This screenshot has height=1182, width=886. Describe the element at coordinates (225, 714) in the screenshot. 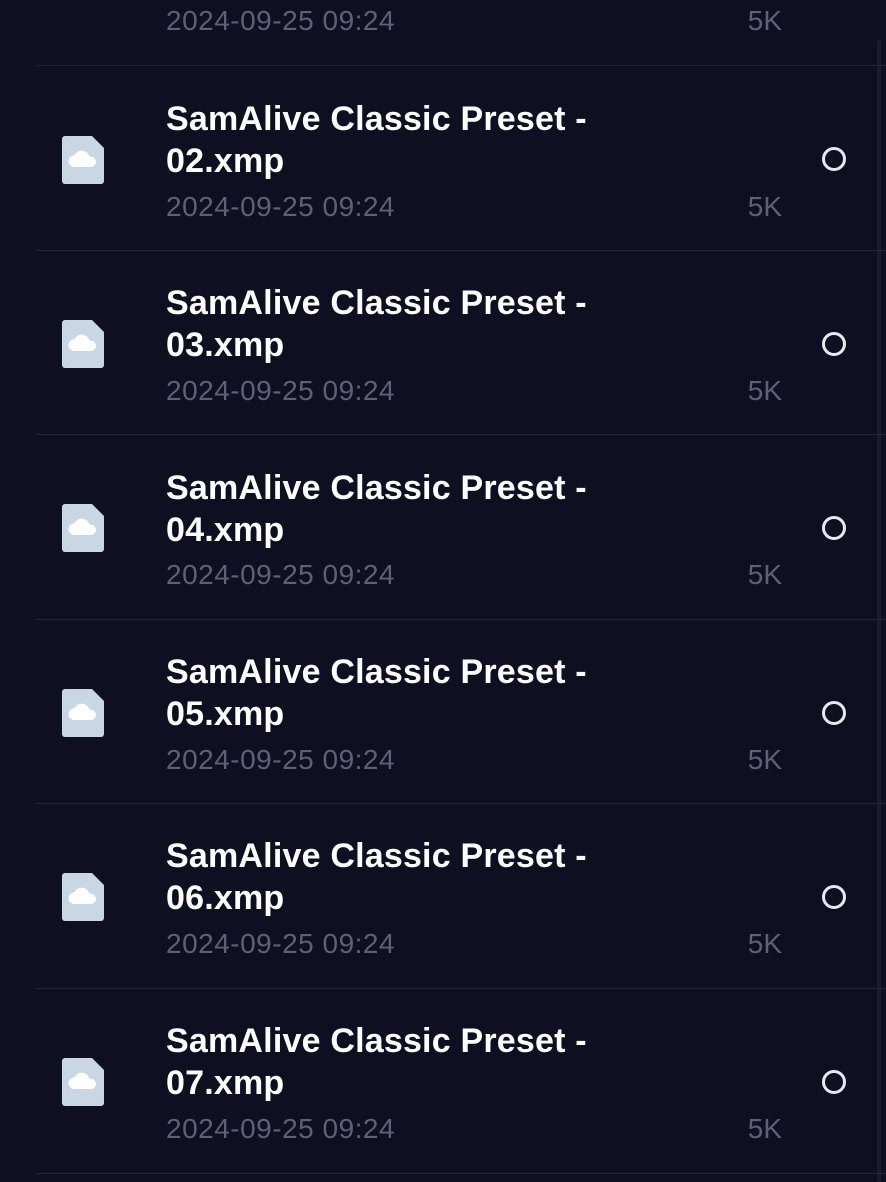

I see `item-name-line2: 05.xmp` at that location.